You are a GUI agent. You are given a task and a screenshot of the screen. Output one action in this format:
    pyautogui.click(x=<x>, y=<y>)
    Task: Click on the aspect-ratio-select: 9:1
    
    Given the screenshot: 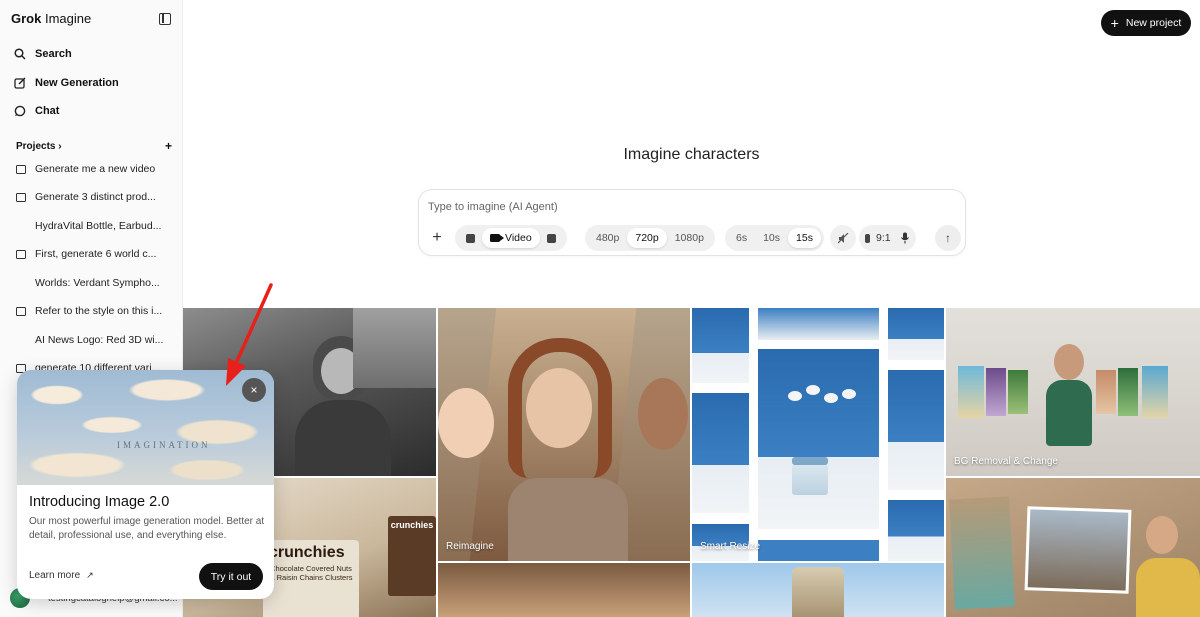 What is the action you would take?
    pyautogui.click(x=885, y=238)
    